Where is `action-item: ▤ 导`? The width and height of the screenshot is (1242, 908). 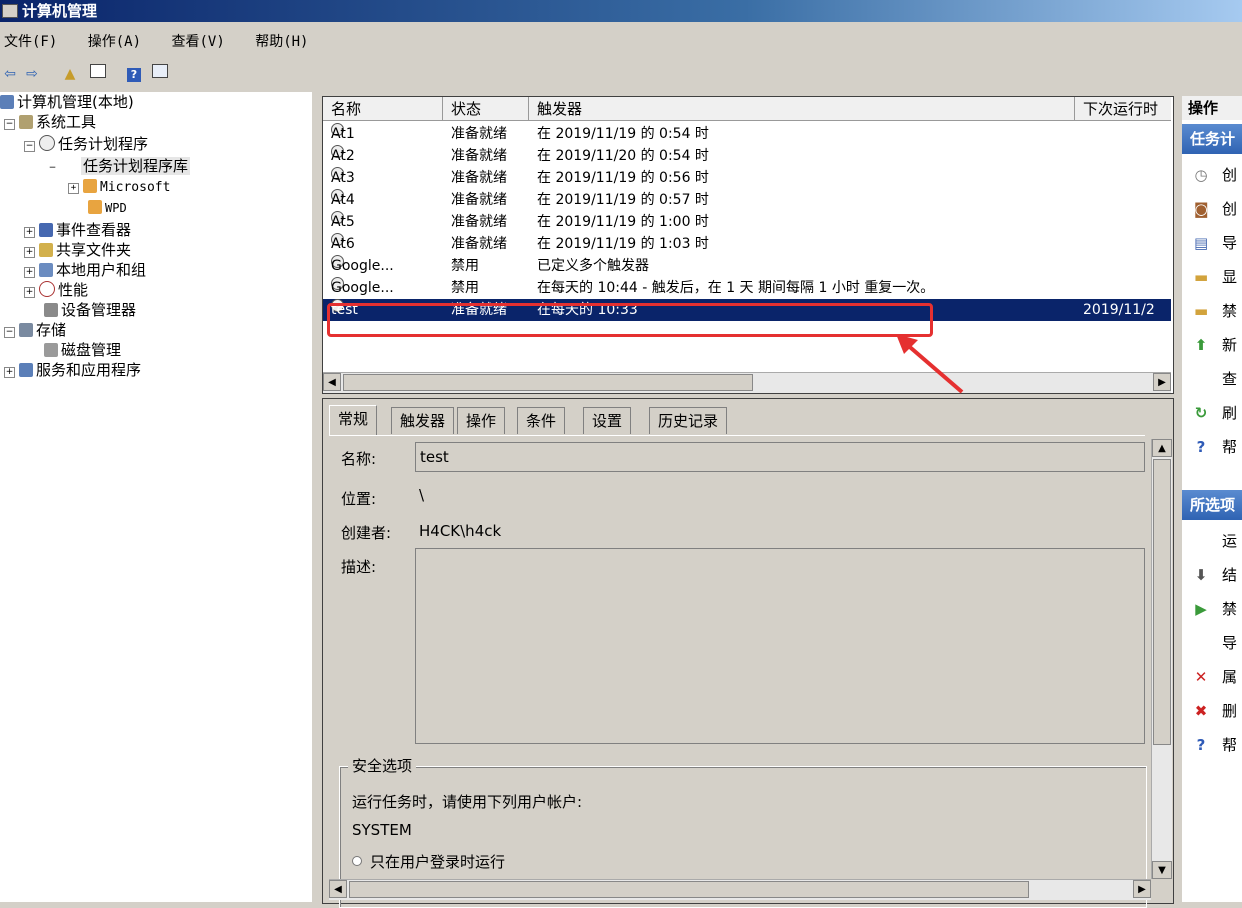
action-item: ▤ 导 is located at coordinates (1212, 243).